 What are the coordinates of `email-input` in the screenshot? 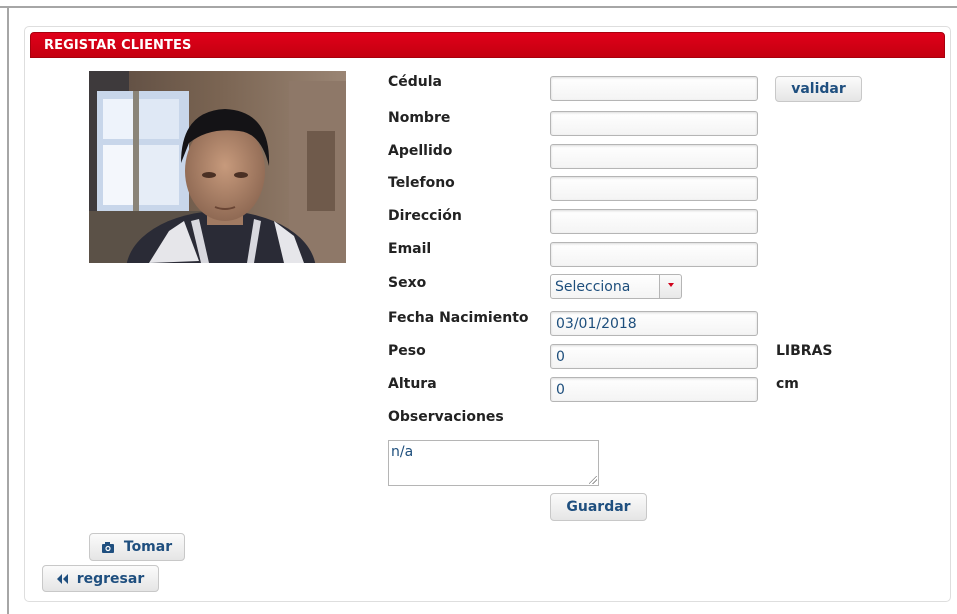 It's located at (654, 254).